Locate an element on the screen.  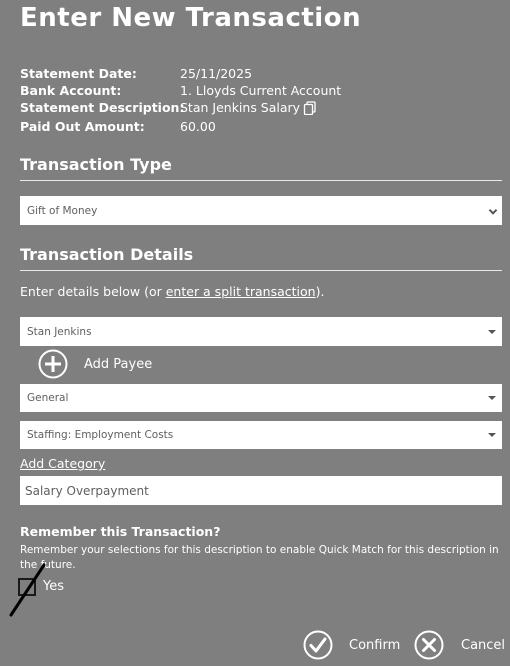
cancel-button: Cancel is located at coordinates (459, 645).